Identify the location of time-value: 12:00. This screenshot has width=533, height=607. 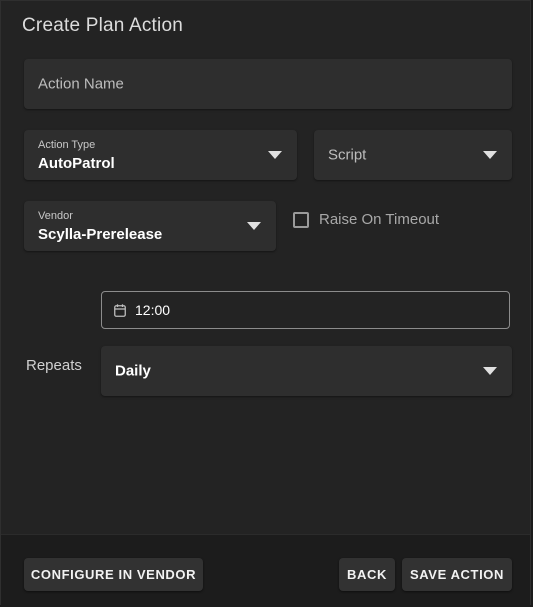
(153, 310).